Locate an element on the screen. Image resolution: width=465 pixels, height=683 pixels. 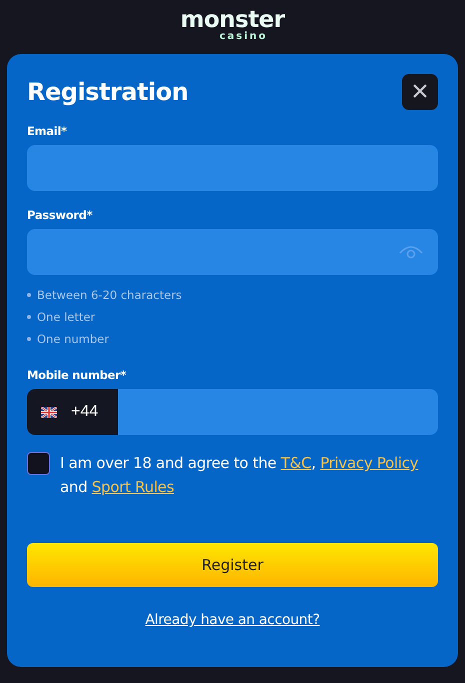
eye-icon is located at coordinates (411, 252).